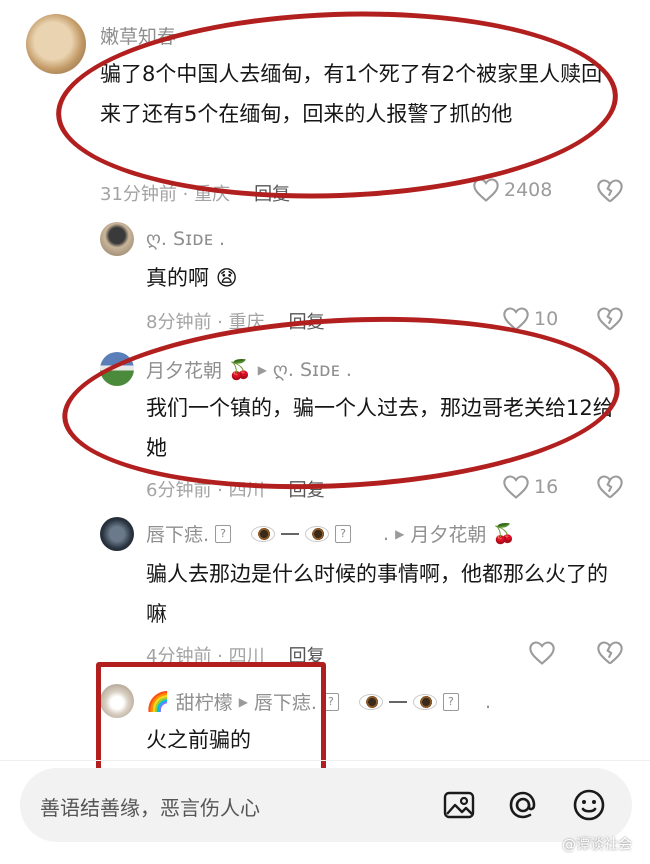  What do you see at coordinates (318, 701) in the screenshot?
I see `comment-username: 🌈 甜柠檬 ▶ 唇下痣.? ? .` at bounding box center [318, 701].